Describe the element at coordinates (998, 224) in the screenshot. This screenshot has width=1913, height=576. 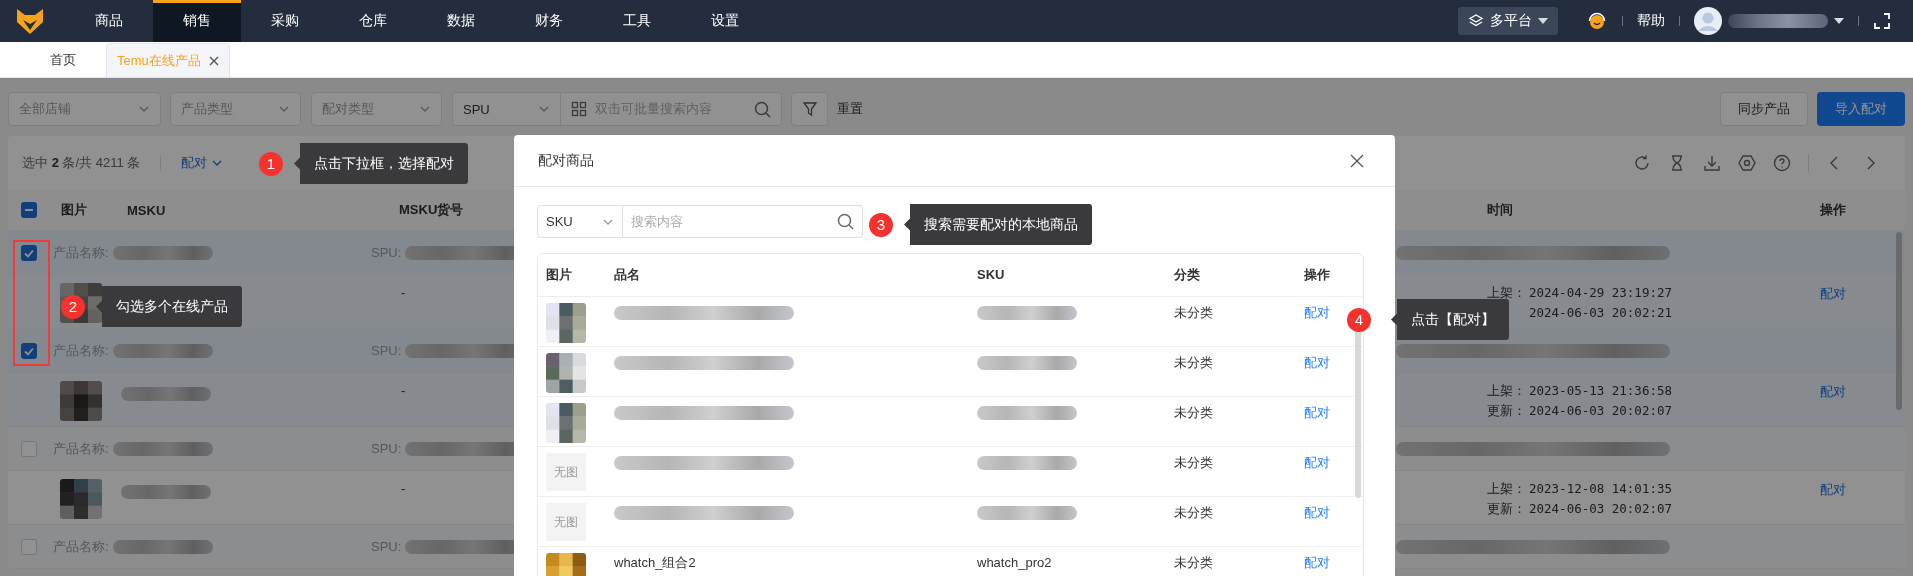
I see `tooltip: 搜索需要配对的本地商品` at that location.